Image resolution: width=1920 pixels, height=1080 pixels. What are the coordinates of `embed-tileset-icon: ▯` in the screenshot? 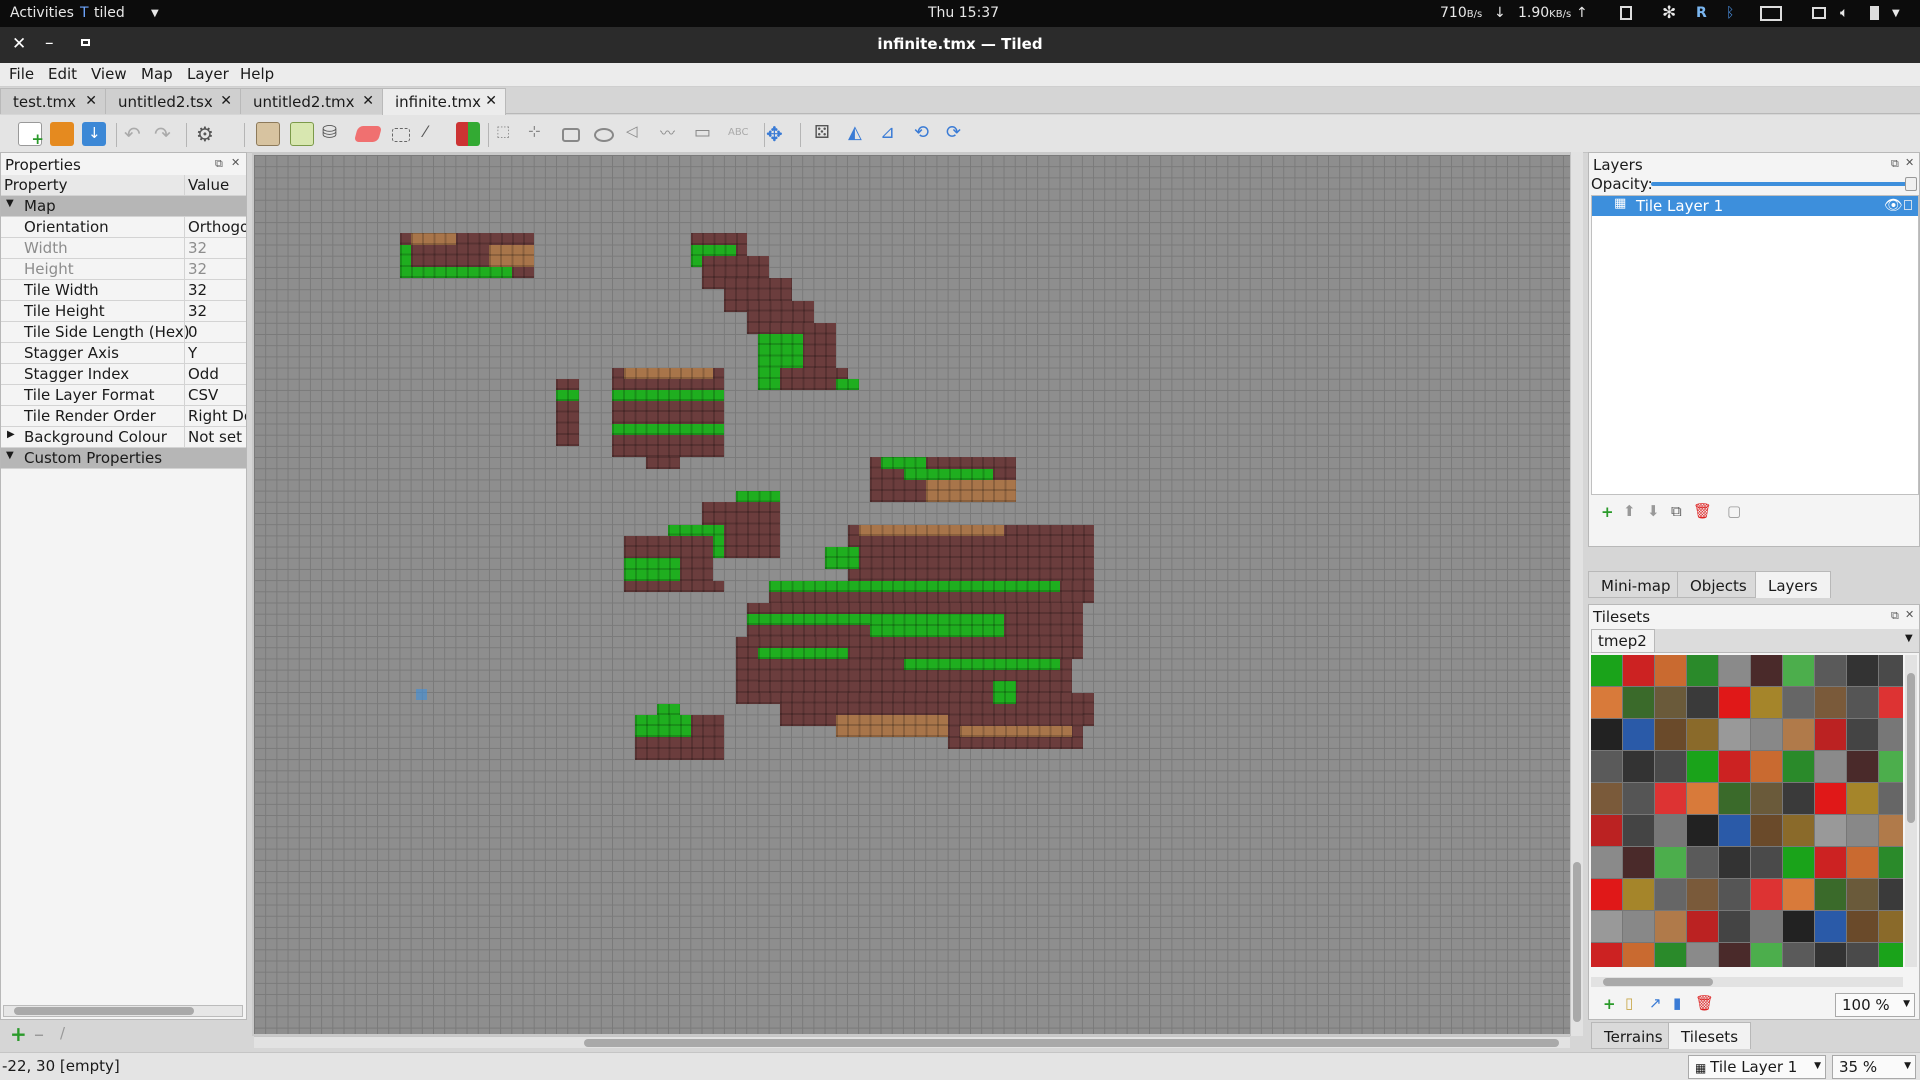 It's located at (1629, 1003).